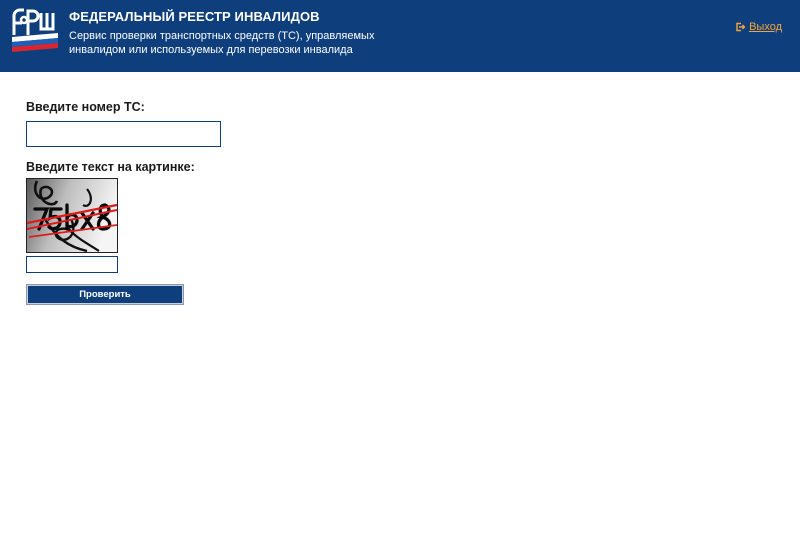 The image size is (800, 545). I want to click on vehicle-number-label: Введите номер ТС:, so click(85, 107).